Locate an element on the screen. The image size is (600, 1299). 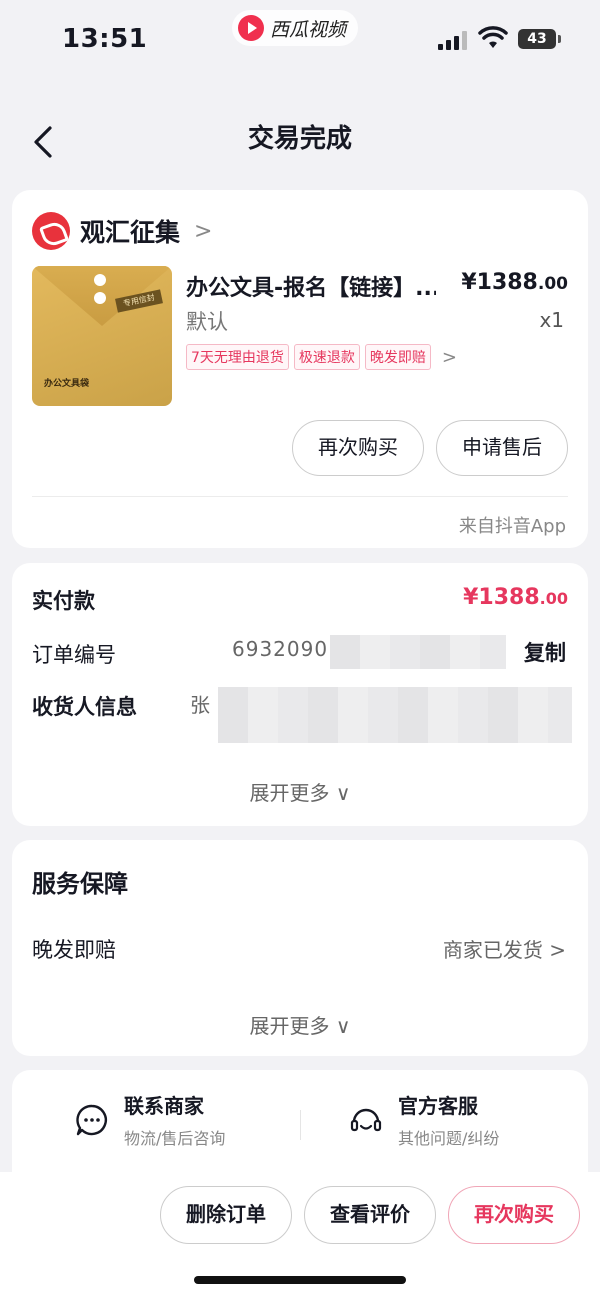
product-thumbnail: 专用信封 办公文具袋 is located at coordinates (102, 336).